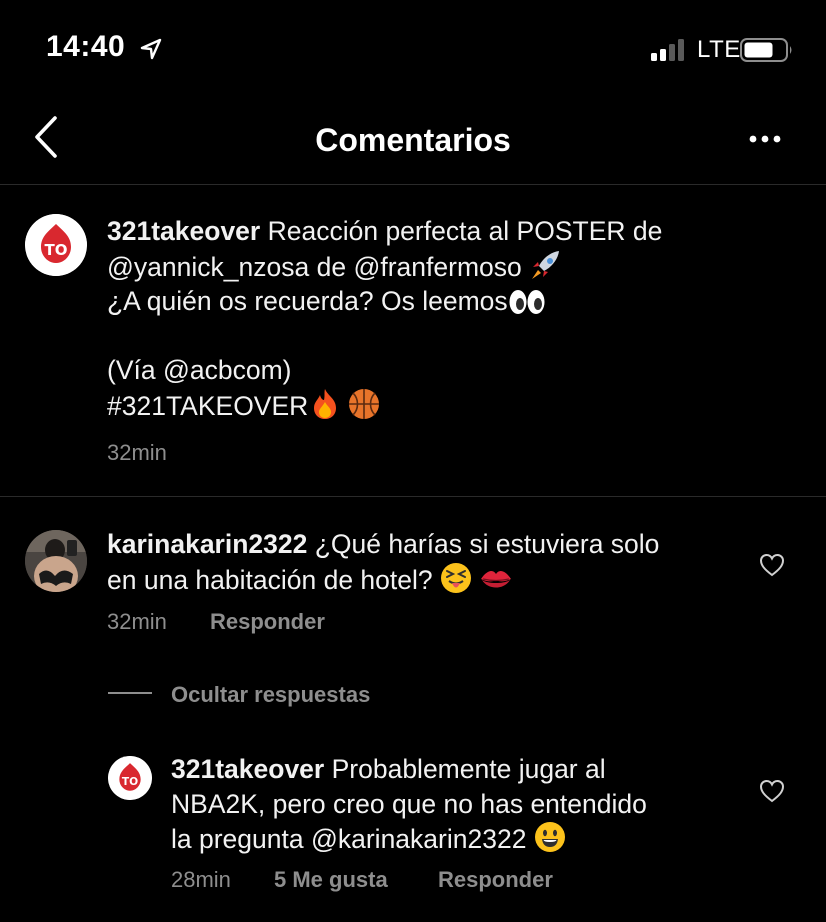 The width and height of the screenshot is (826, 922). Describe the element at coordinates (199, 370) in the screenshot. I see `caption-line4: (Vía @acbcom)` at that location.